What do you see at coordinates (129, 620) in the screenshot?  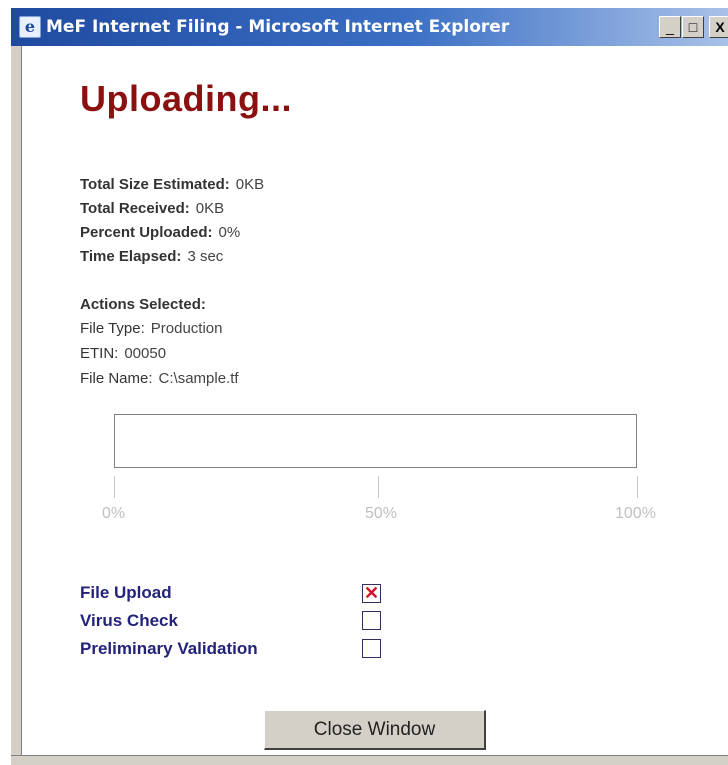 I see `step-label-virus-check: Virus Check` at bounding box center [129, 620].